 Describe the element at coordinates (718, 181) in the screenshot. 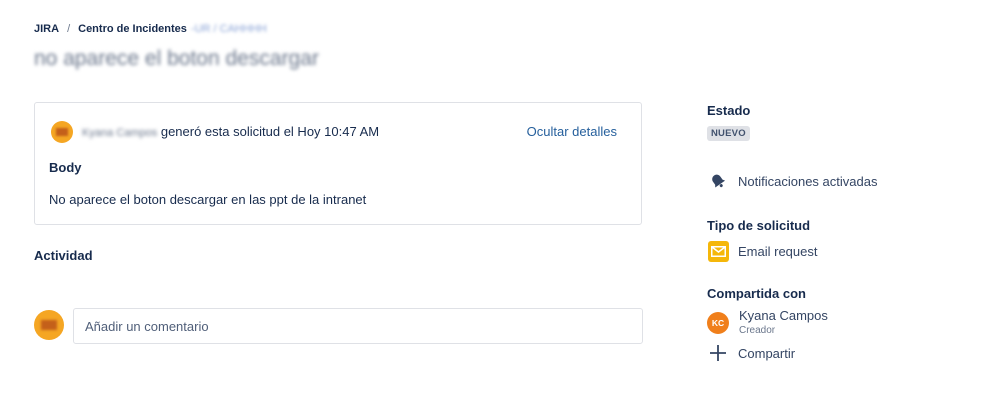

I see `bell-icon` at that location.